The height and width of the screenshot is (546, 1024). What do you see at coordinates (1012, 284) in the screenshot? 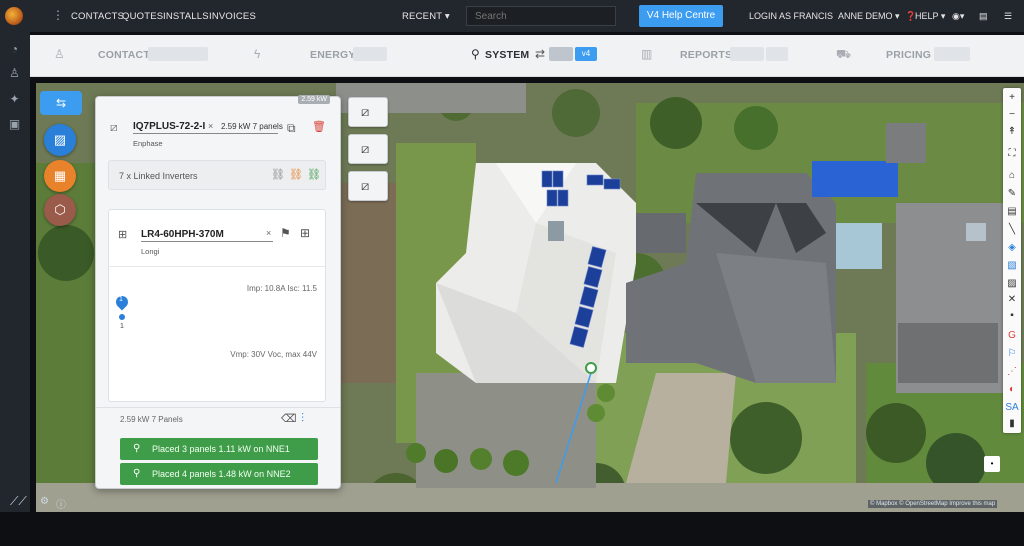
I see `image-icon: ▨` at bounding box center [1012, 284].